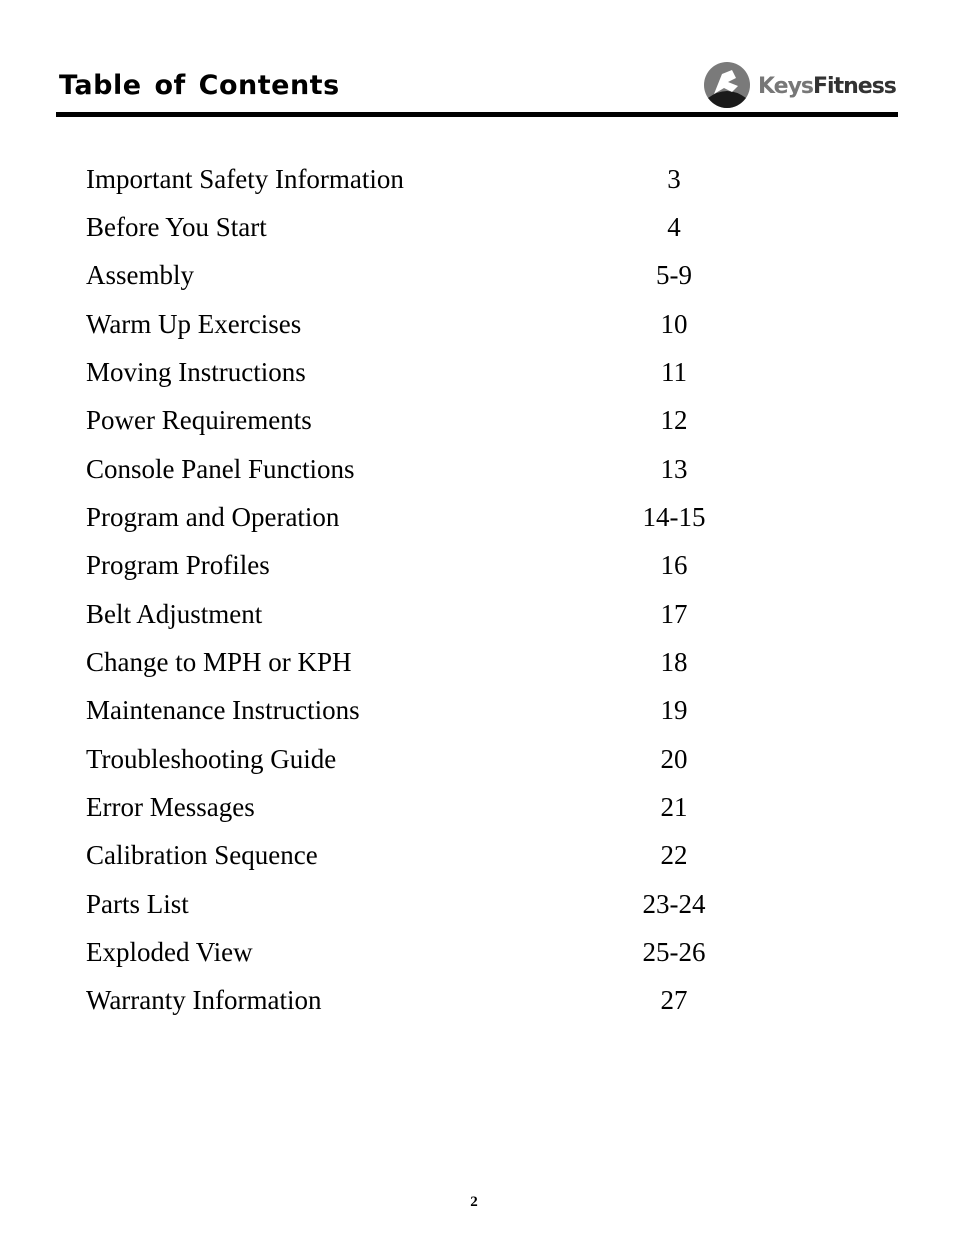 Image resolution: width=954 pixels, height=1235 pixels. What do you see at coordinates (194, 324) in the screenshot?
I see `toc-entry-label: Warm Up Exercises` at bounding box center [194, 324].